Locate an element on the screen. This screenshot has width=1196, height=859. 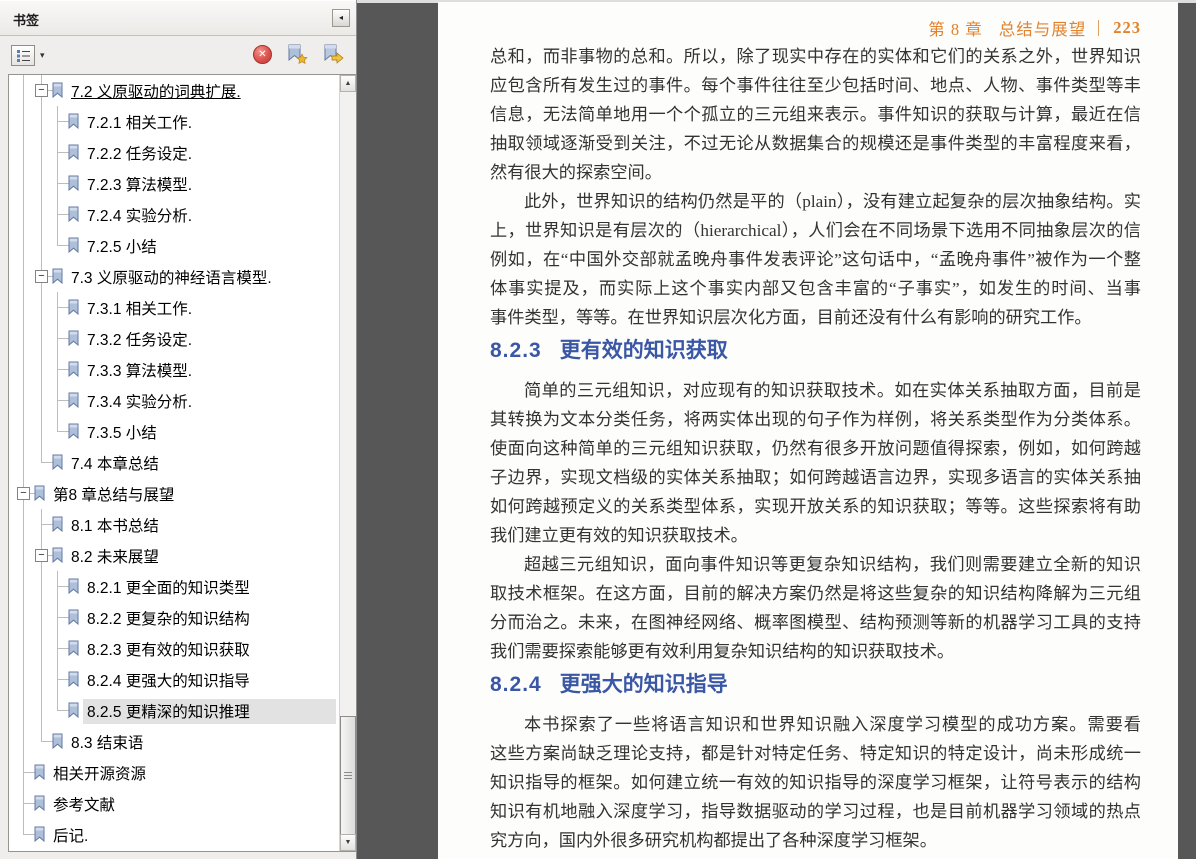
bookmark-label: 7.2.5 小结 is located at coordinates (122, 246).